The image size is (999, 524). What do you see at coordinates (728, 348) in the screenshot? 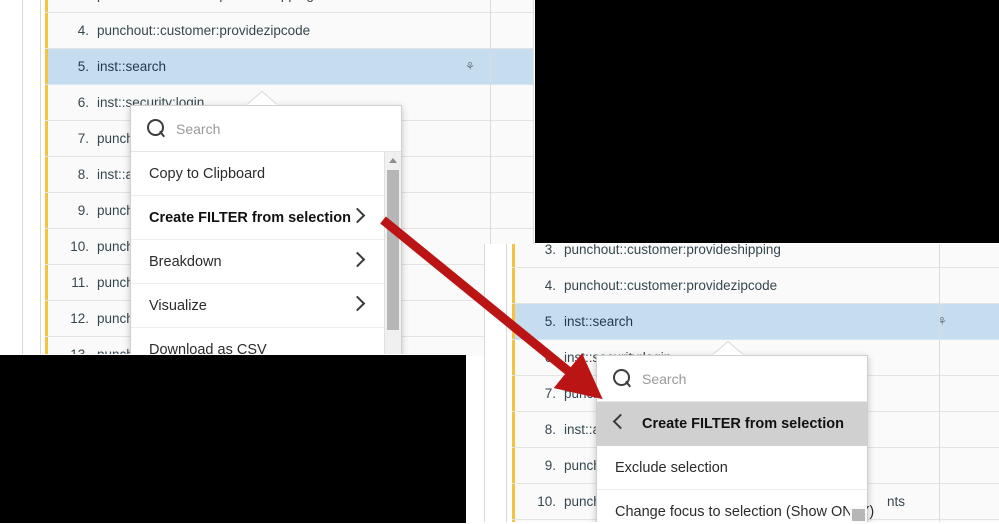
I see `context-menu-pointer-right` at bounding box center [728, 348].